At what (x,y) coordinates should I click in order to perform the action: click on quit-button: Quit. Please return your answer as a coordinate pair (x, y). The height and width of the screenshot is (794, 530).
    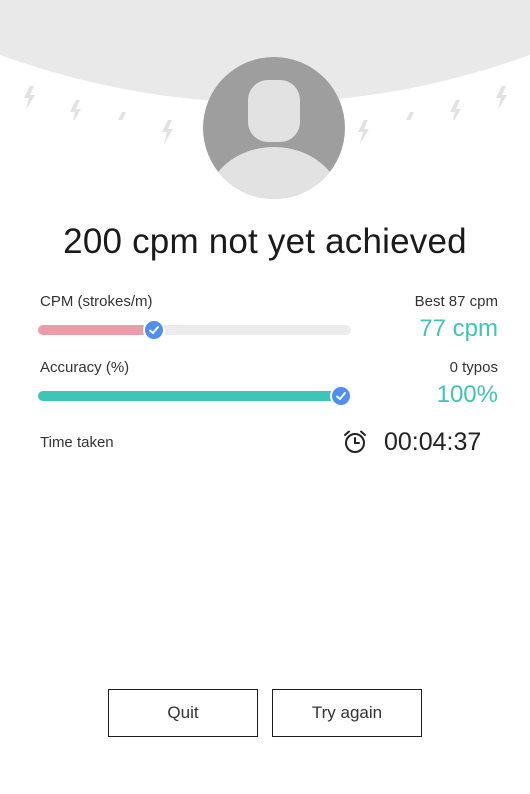
    Looking at the image, I should click on (183, 713).